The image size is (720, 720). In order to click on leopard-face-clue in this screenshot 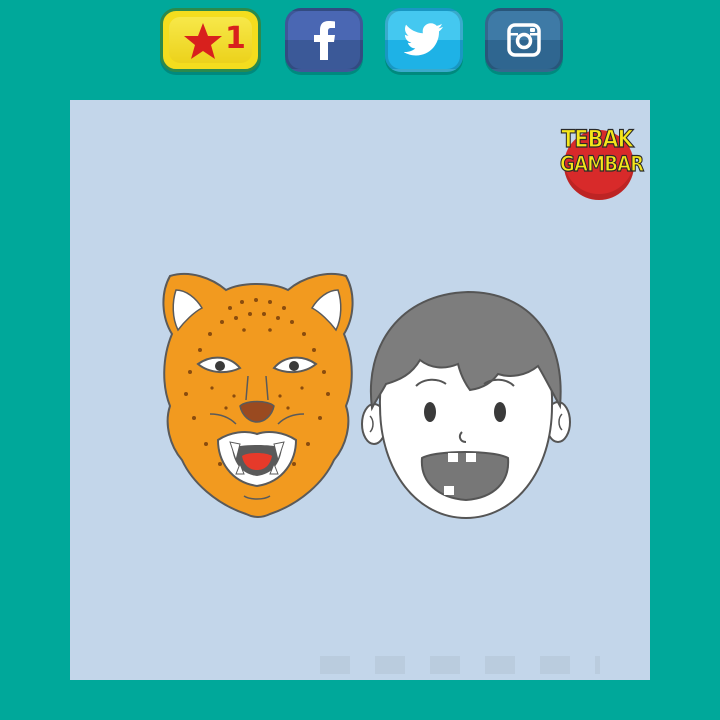, I will do `click(258, 395)`.